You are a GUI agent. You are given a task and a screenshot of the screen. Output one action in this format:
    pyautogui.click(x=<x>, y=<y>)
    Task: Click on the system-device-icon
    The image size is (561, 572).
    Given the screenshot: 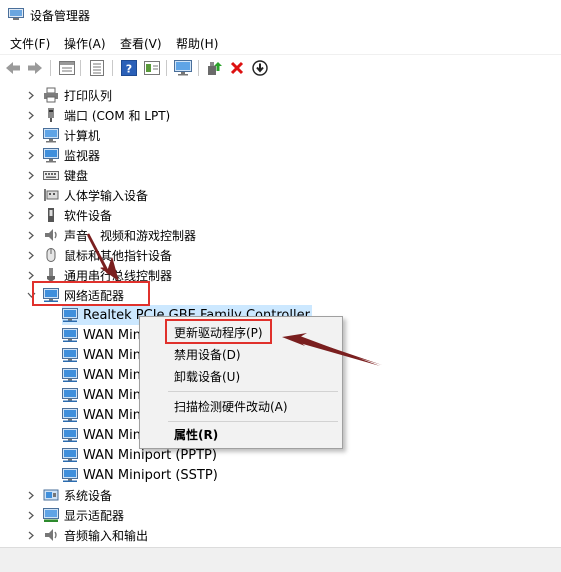 What is the action you would take?
    pyautogui.click(x=51, y=495)
    